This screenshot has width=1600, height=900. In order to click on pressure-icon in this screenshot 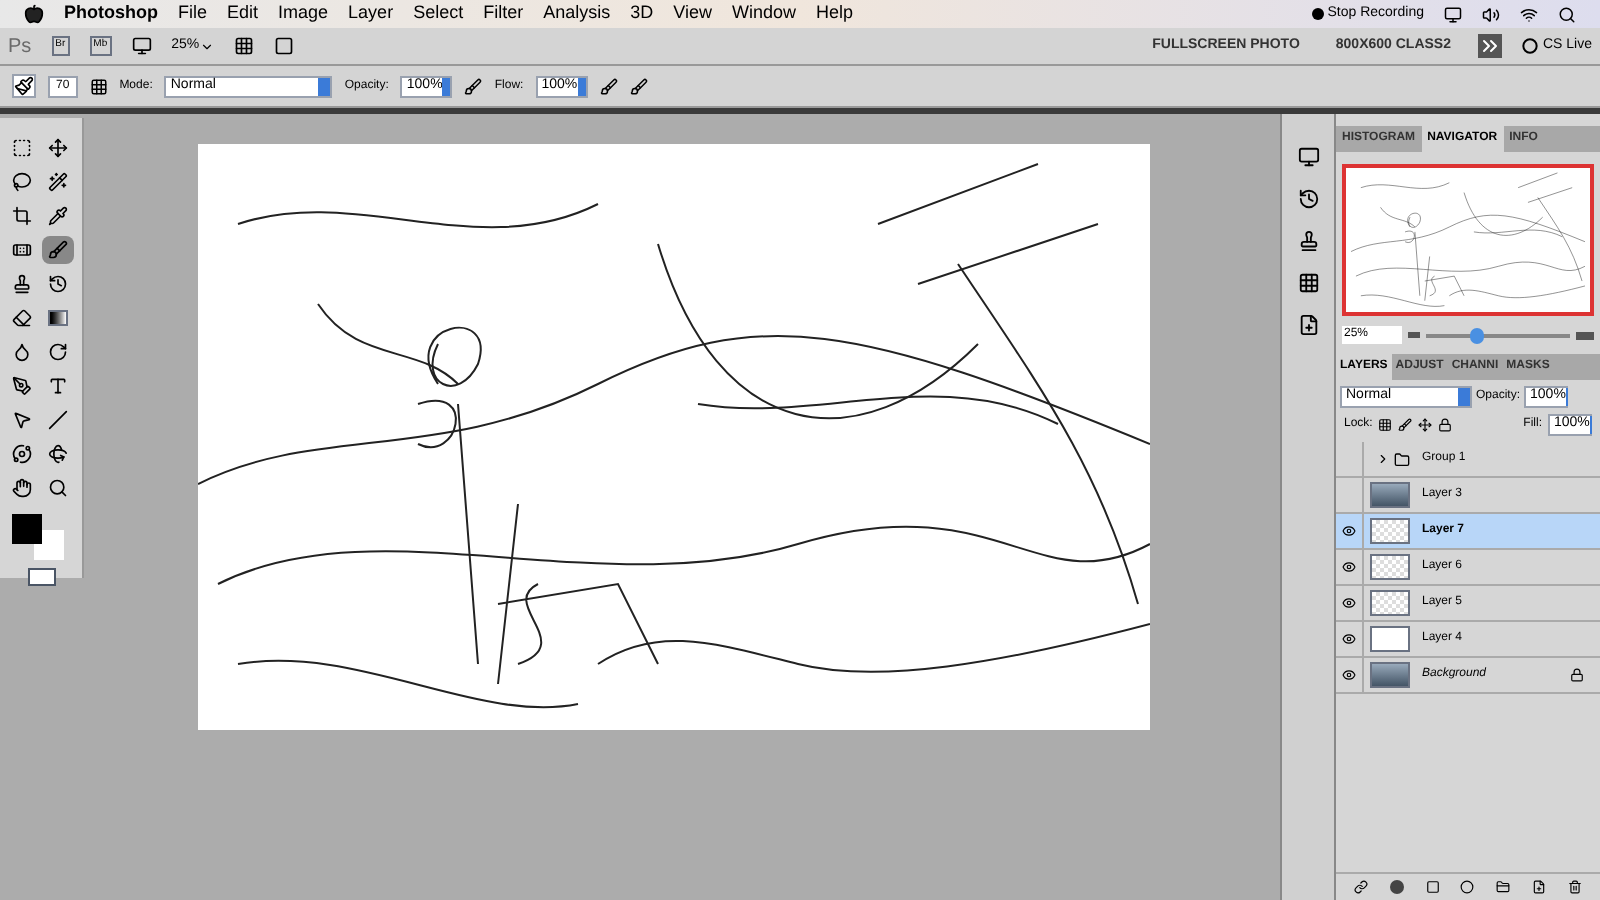, I will do `click(473, 86)`.